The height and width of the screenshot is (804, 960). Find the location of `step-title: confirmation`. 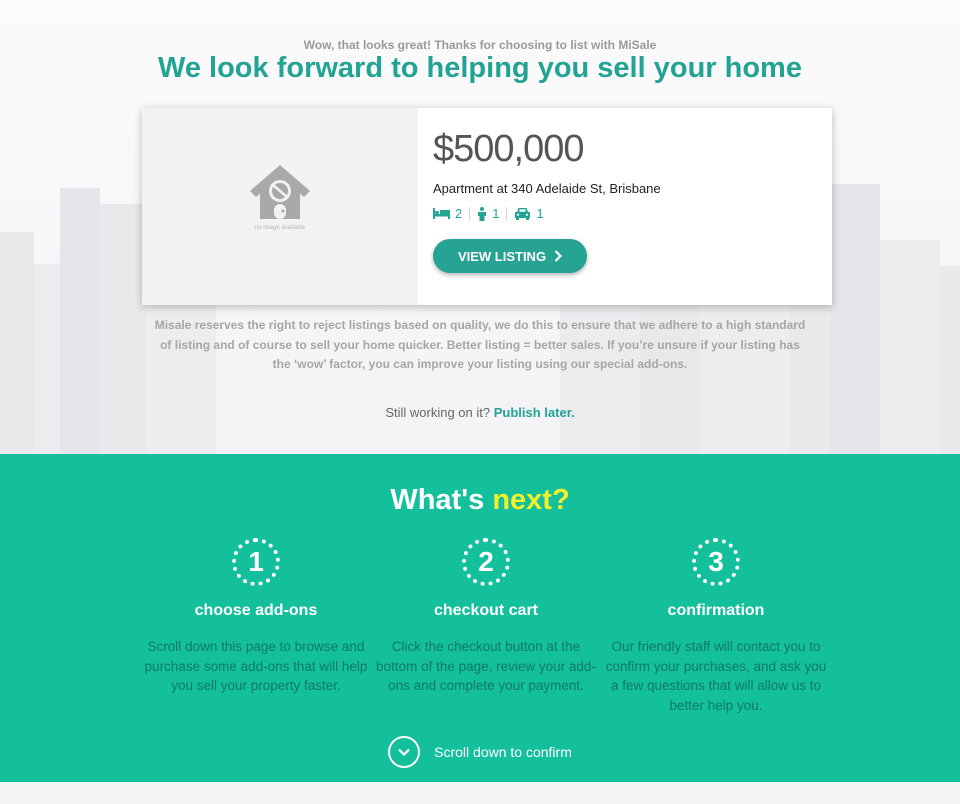

step-title: confirmation is located at coordinates (716, 610).